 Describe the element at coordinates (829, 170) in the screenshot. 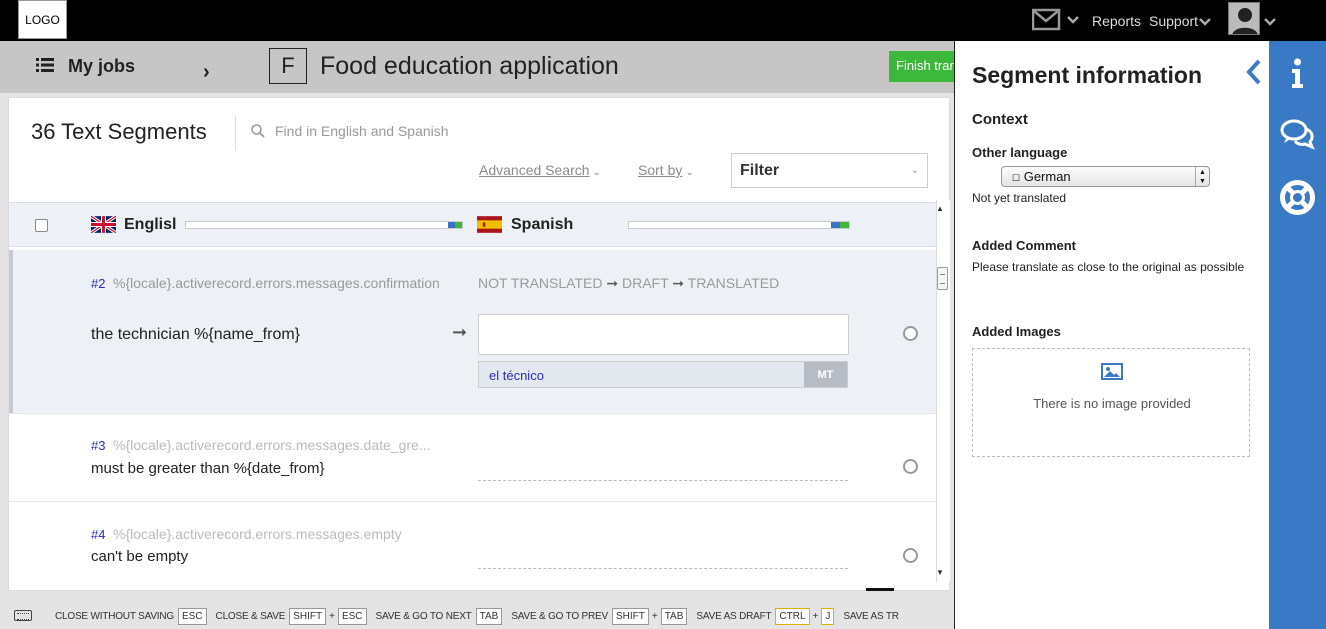

I see `filter-select: Filter ⌄` at that location.